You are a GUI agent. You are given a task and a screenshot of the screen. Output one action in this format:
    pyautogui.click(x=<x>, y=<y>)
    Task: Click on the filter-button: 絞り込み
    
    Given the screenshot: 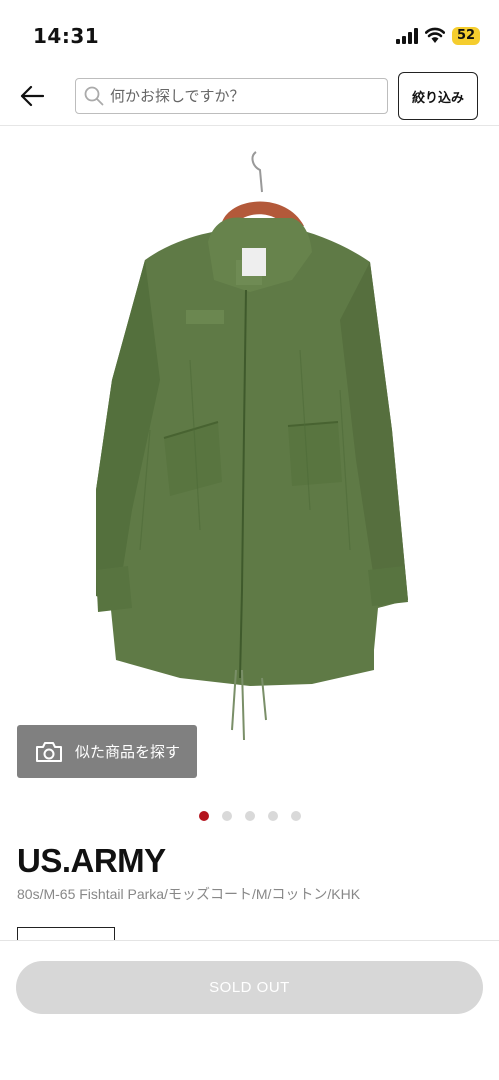 What is the action you would take?
    pyautogui.click(x=438, y=96)
    